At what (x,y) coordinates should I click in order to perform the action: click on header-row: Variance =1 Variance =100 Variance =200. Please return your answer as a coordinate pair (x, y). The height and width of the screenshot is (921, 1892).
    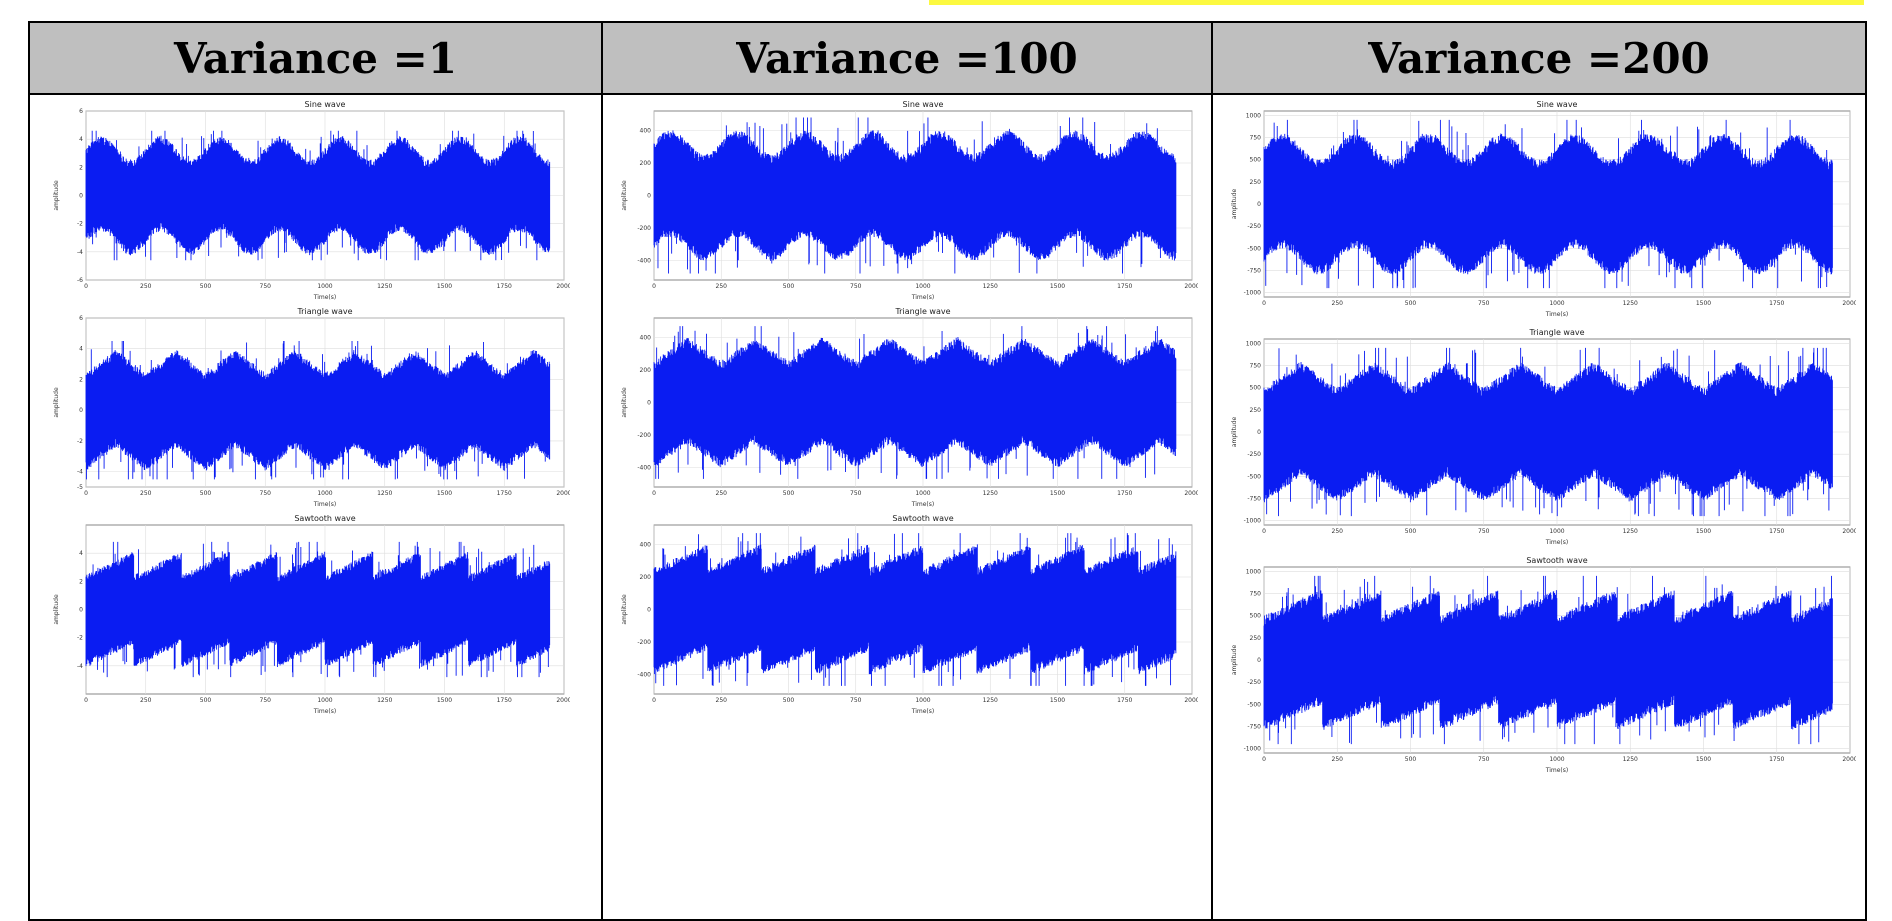
    Looking at the image, I should click on (947, 58).